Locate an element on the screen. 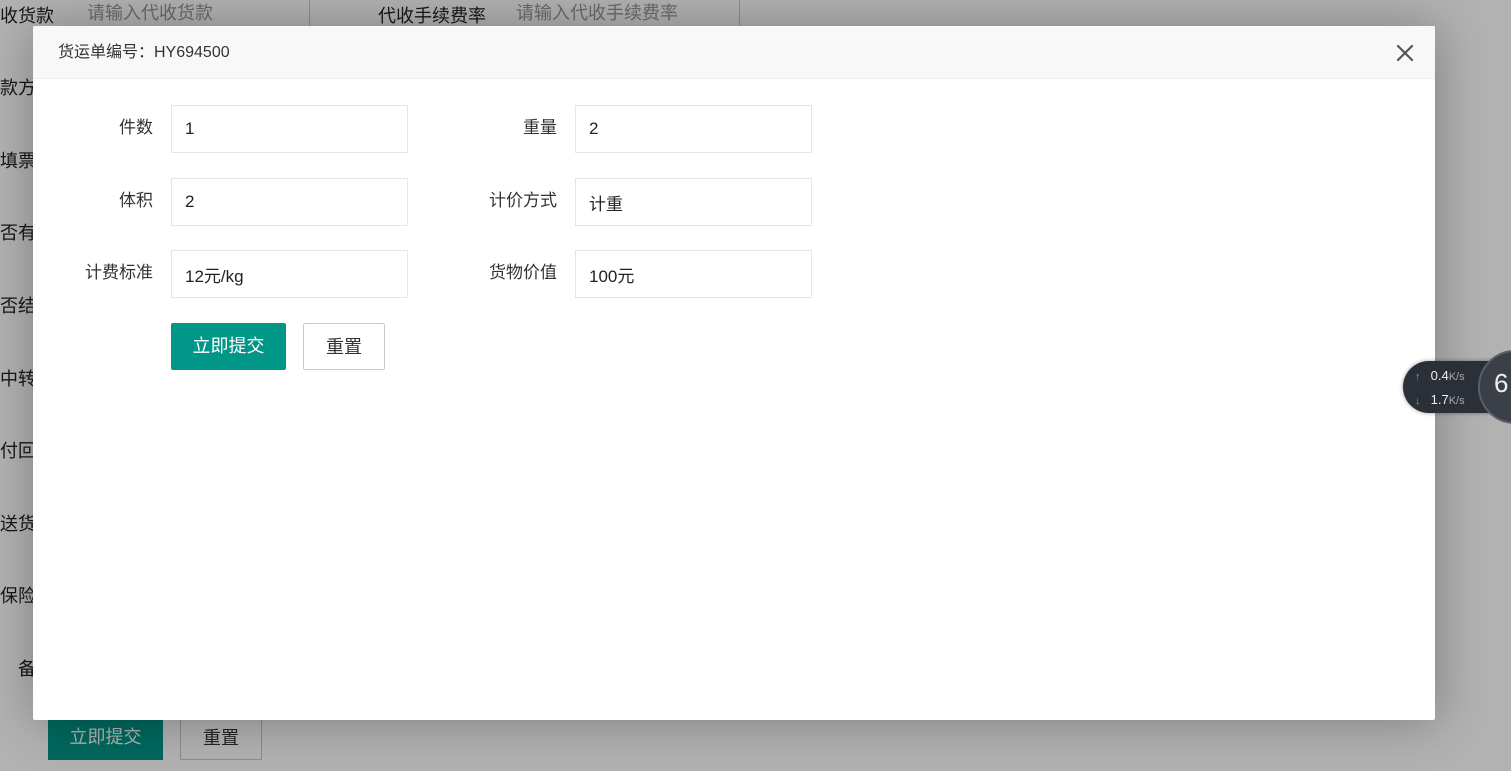  download-arrow-icon: ↓ is located at coordinates (1418, 401).